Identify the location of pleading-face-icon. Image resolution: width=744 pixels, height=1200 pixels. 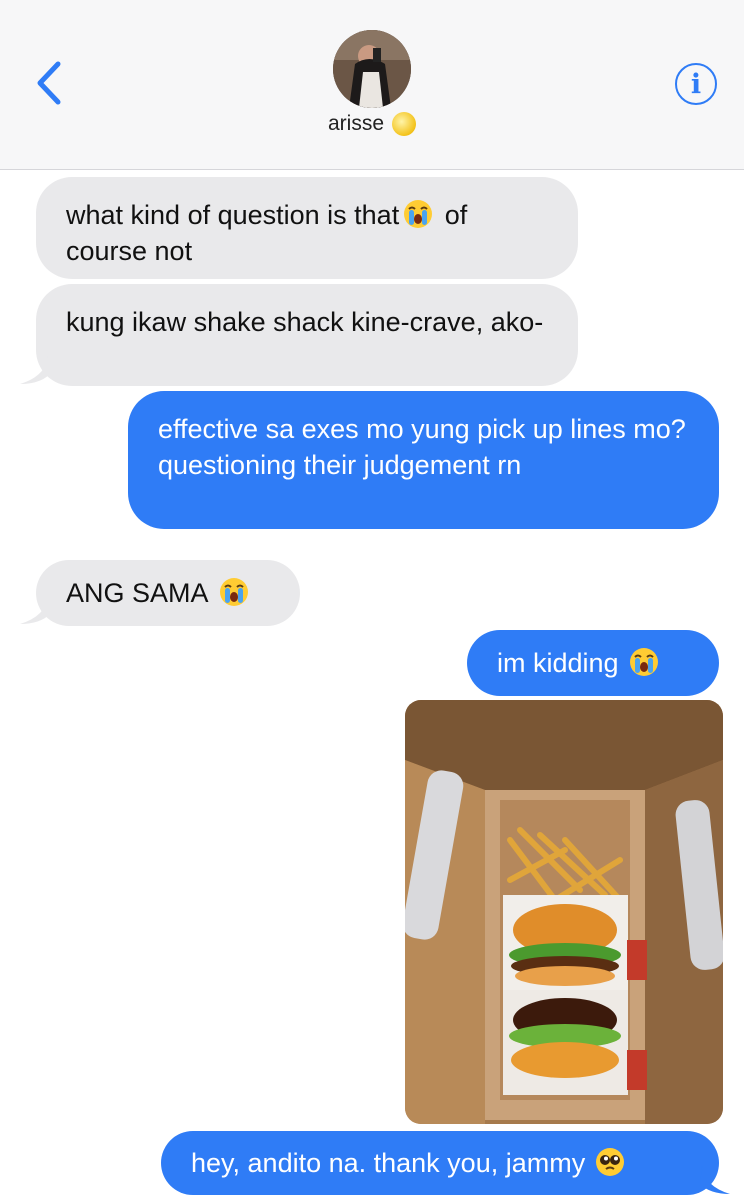
(610, 1162).